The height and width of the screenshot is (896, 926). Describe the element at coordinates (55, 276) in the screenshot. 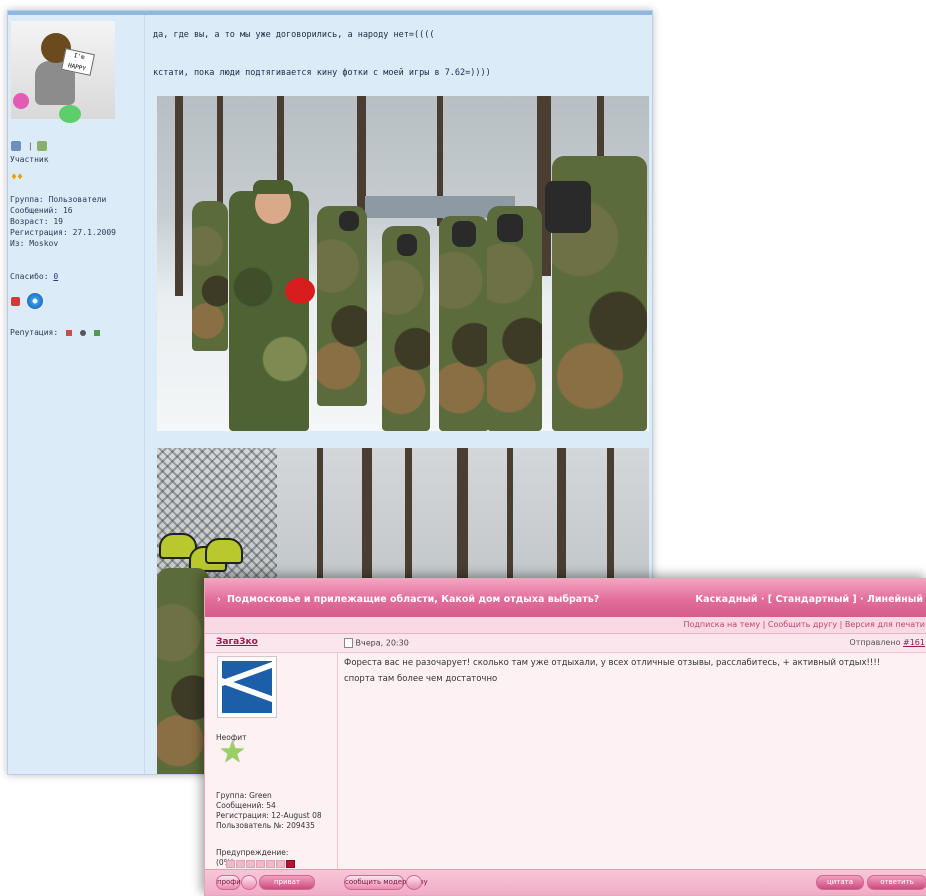

I see `thanks-count-link: 0` at that location.